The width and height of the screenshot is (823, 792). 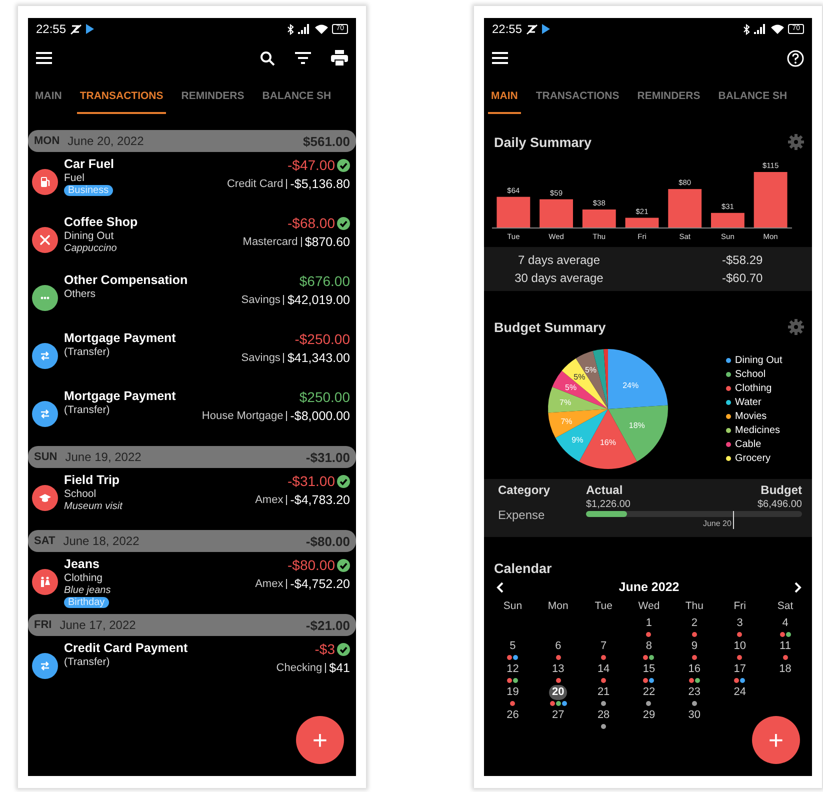 I want to click on calendar-month: June 2022, so click(x=649, y=587).